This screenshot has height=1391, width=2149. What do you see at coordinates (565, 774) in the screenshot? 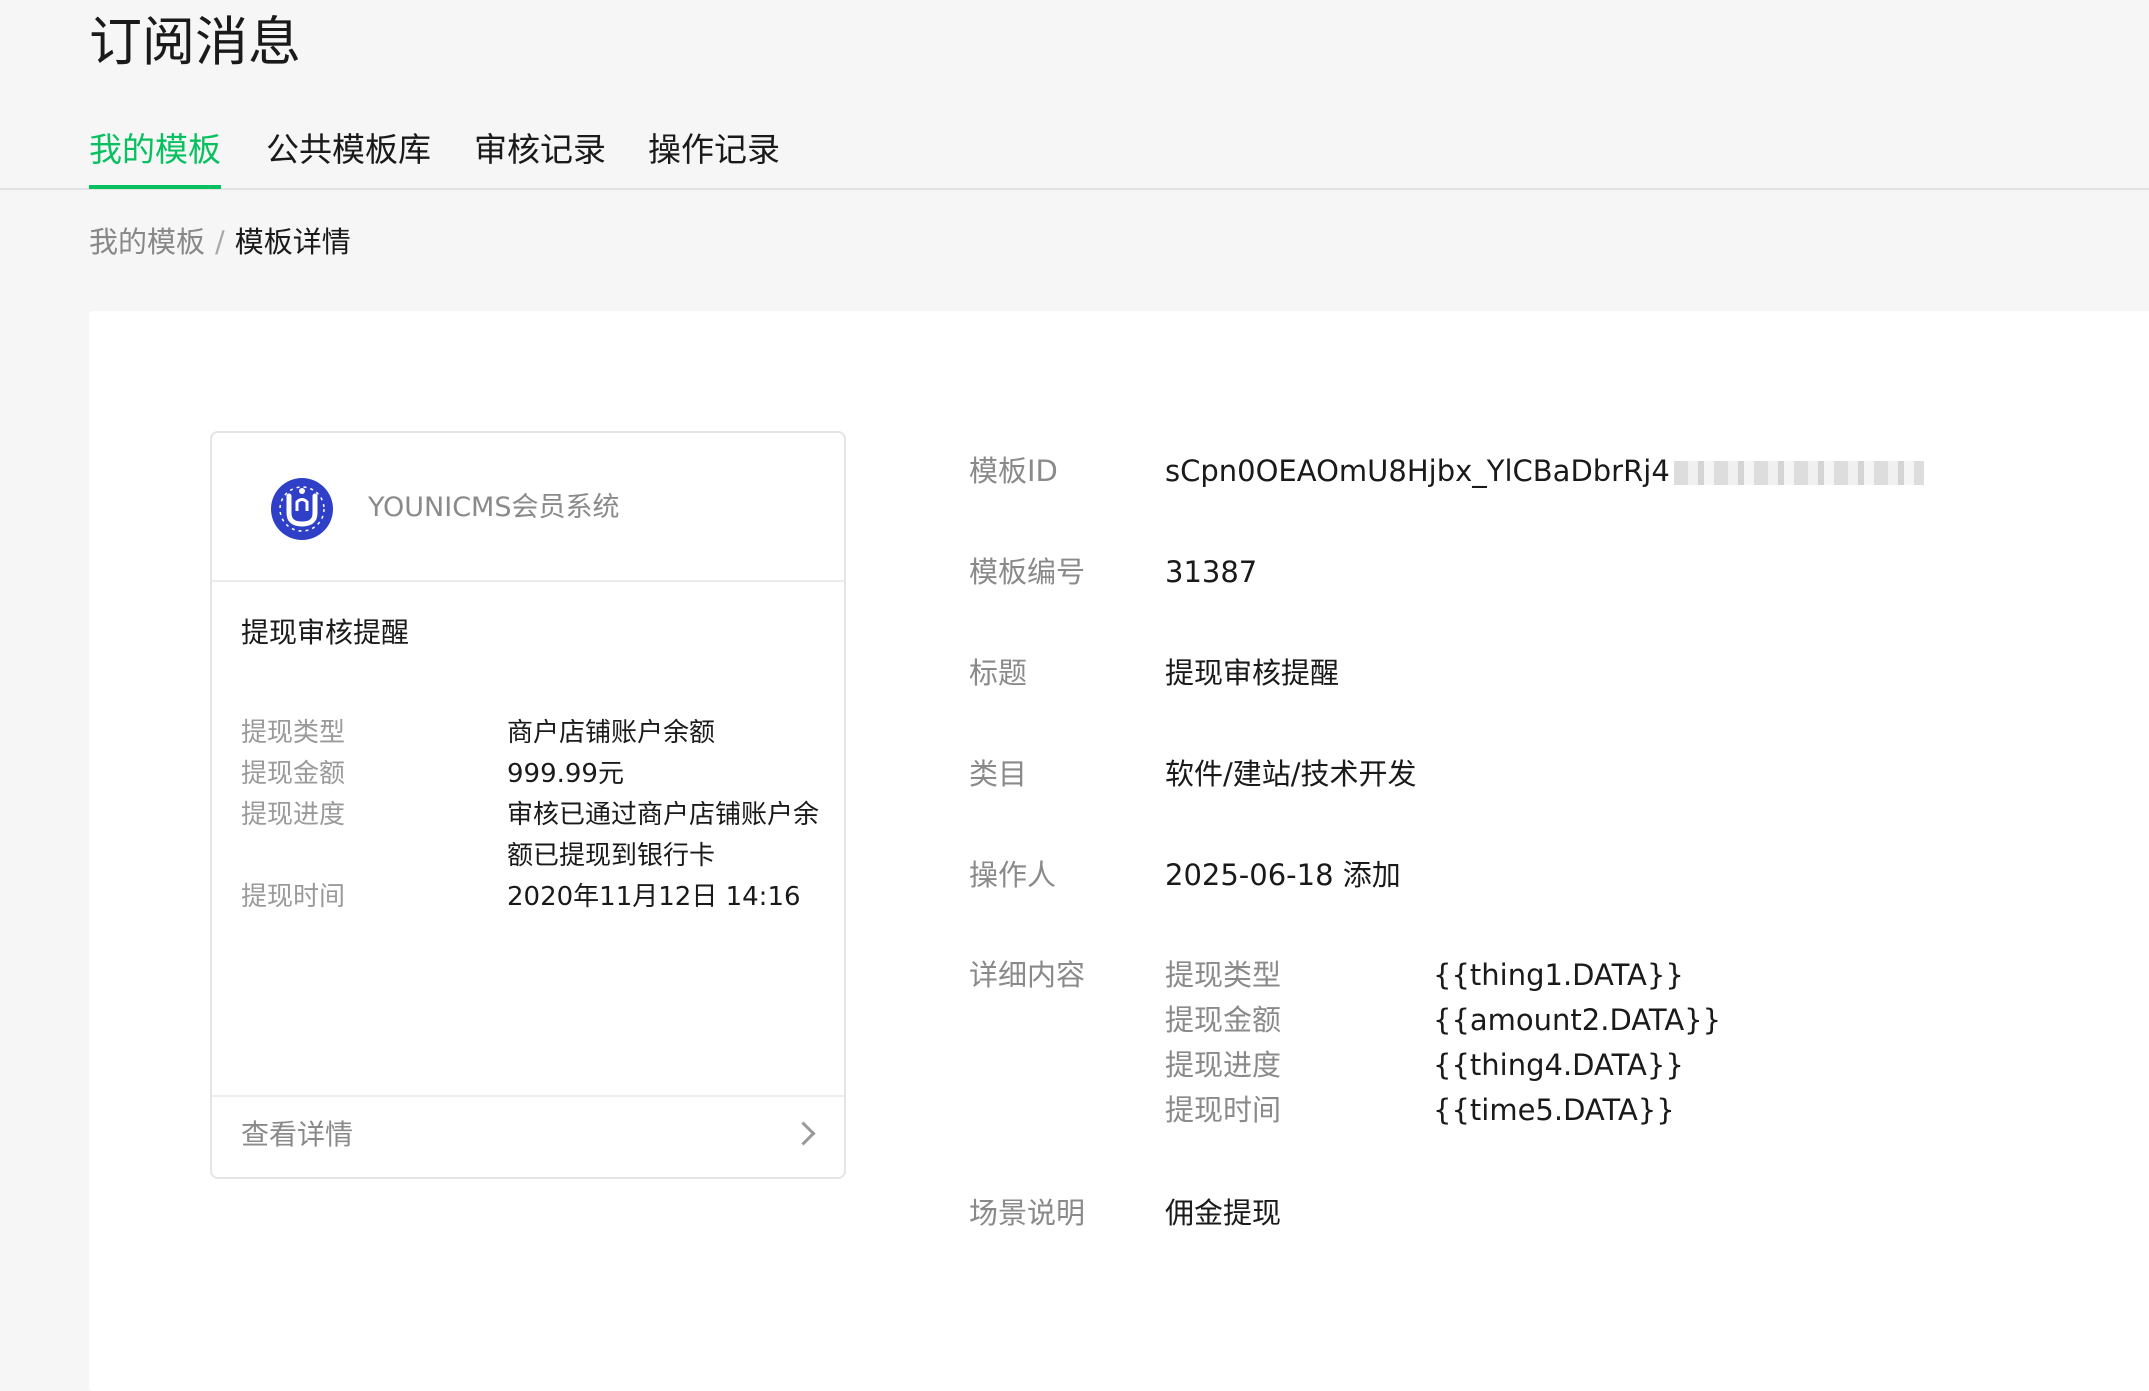
I see `preview-field-value: 999.99元` at bounding box center [565, 774].